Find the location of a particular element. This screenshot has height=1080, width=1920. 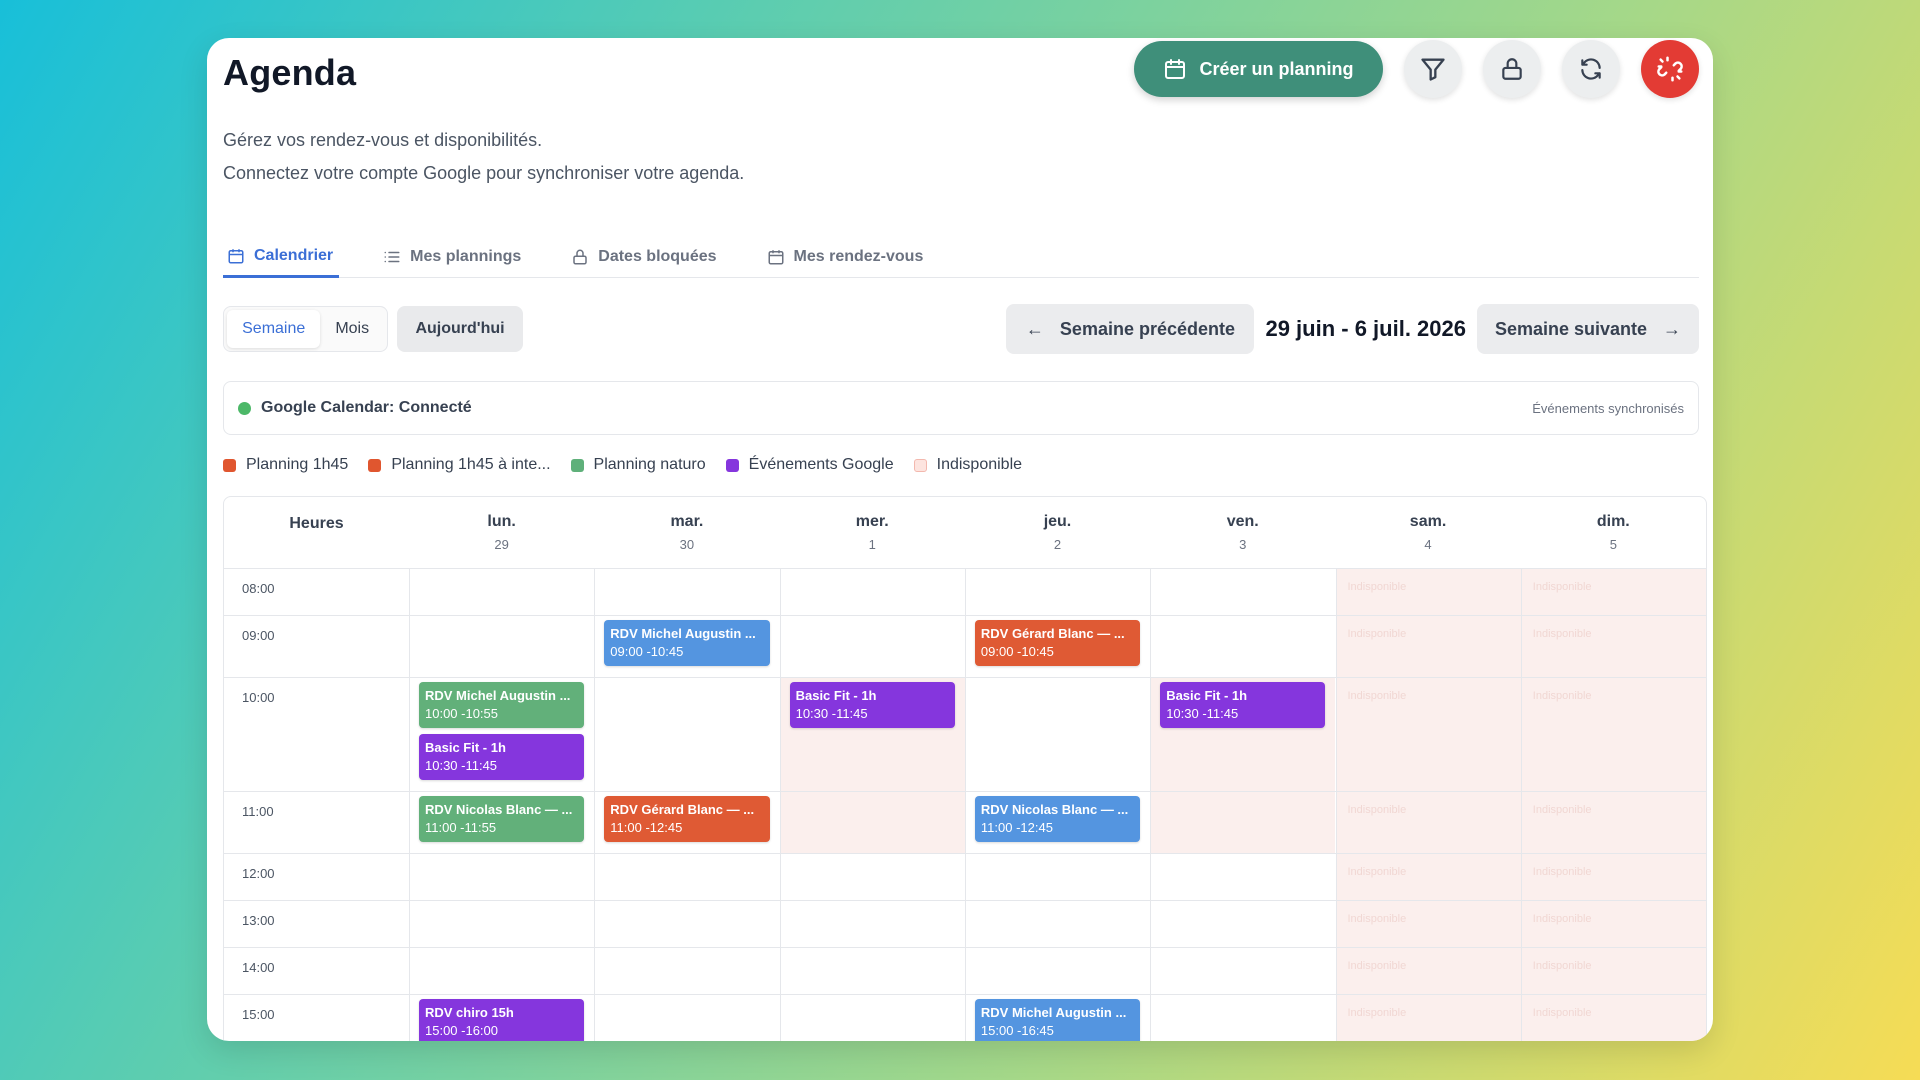

week-range: 29 juin - 6 juil. 2026 is located at coordinates (1365, 328).